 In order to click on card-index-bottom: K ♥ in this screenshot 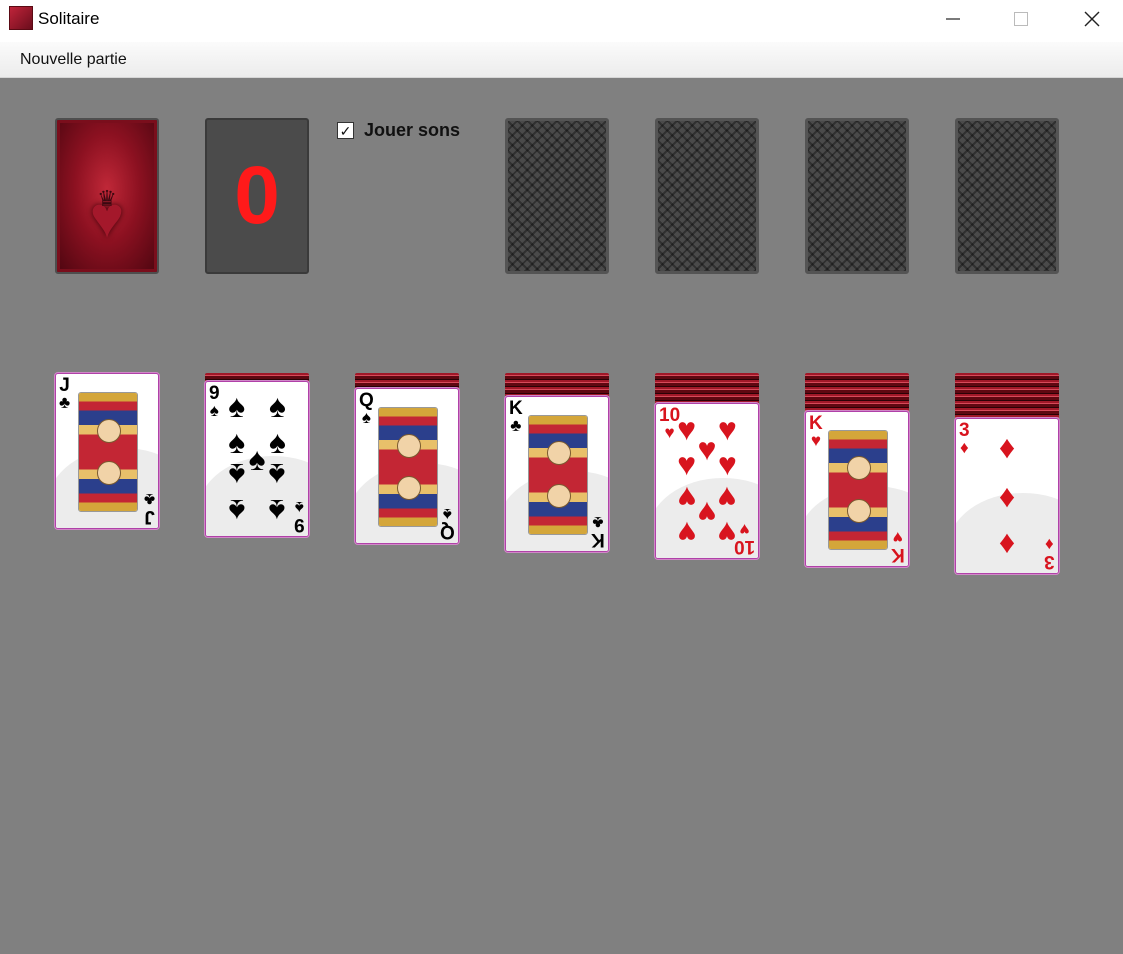, I will do `click(898, 546)`.